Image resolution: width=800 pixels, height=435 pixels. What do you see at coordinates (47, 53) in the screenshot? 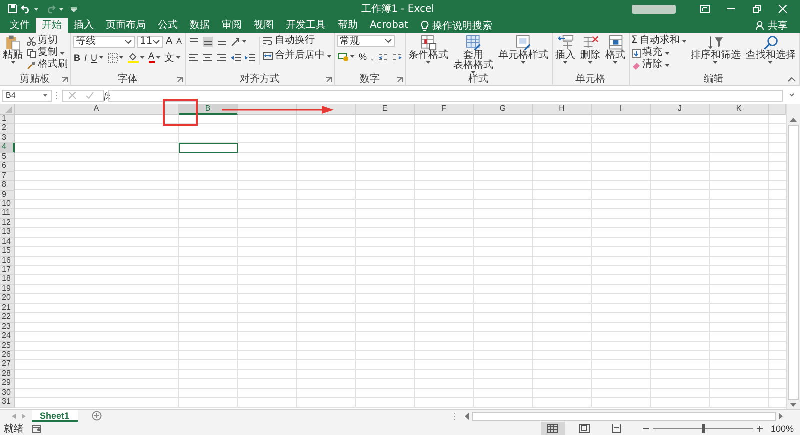
I see `copy-button: 复制` at bounding box center [47, 53].